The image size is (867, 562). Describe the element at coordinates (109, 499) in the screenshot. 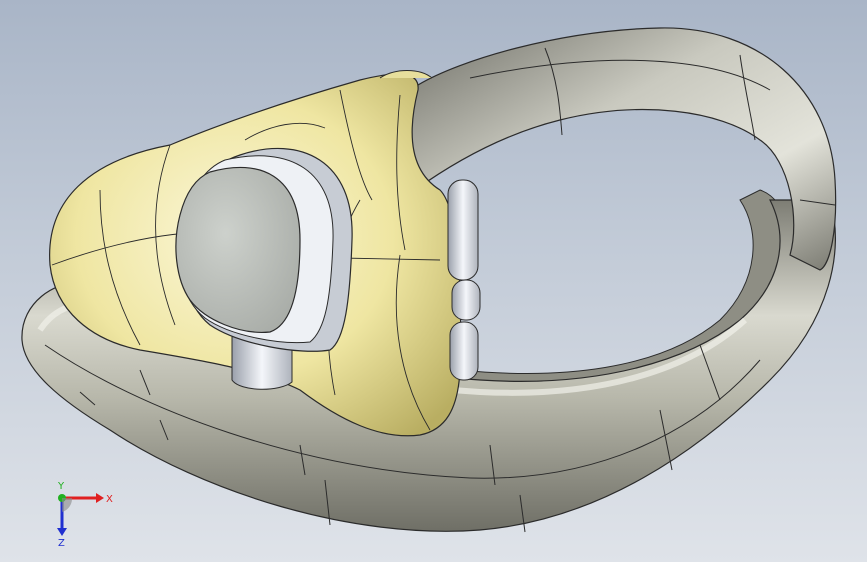

I see `x-axis-label: X` at that location.